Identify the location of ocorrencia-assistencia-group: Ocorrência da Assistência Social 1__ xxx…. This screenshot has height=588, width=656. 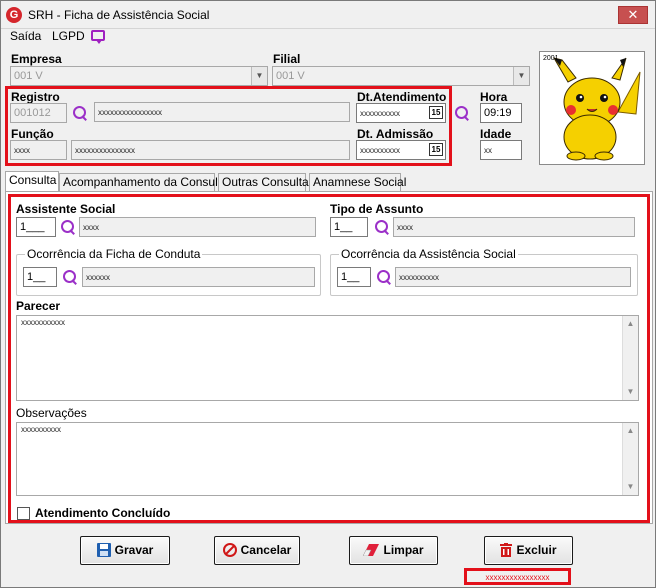
(484, 271).